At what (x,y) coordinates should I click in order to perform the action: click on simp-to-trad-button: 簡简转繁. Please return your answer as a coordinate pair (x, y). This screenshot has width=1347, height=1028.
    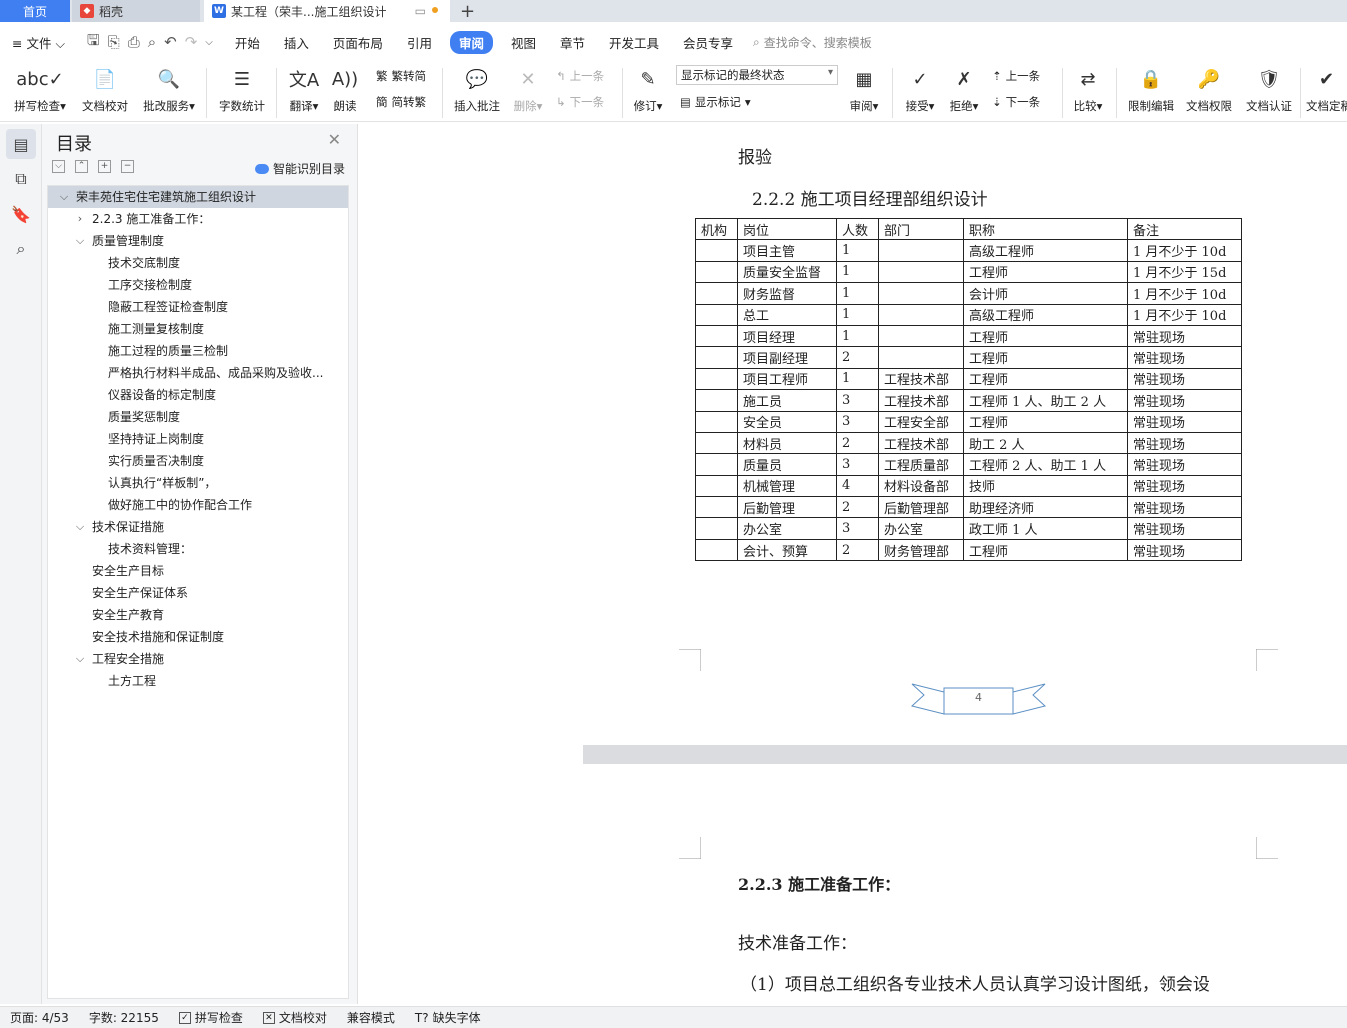
    Looking at the image, I should click on (401, 102).